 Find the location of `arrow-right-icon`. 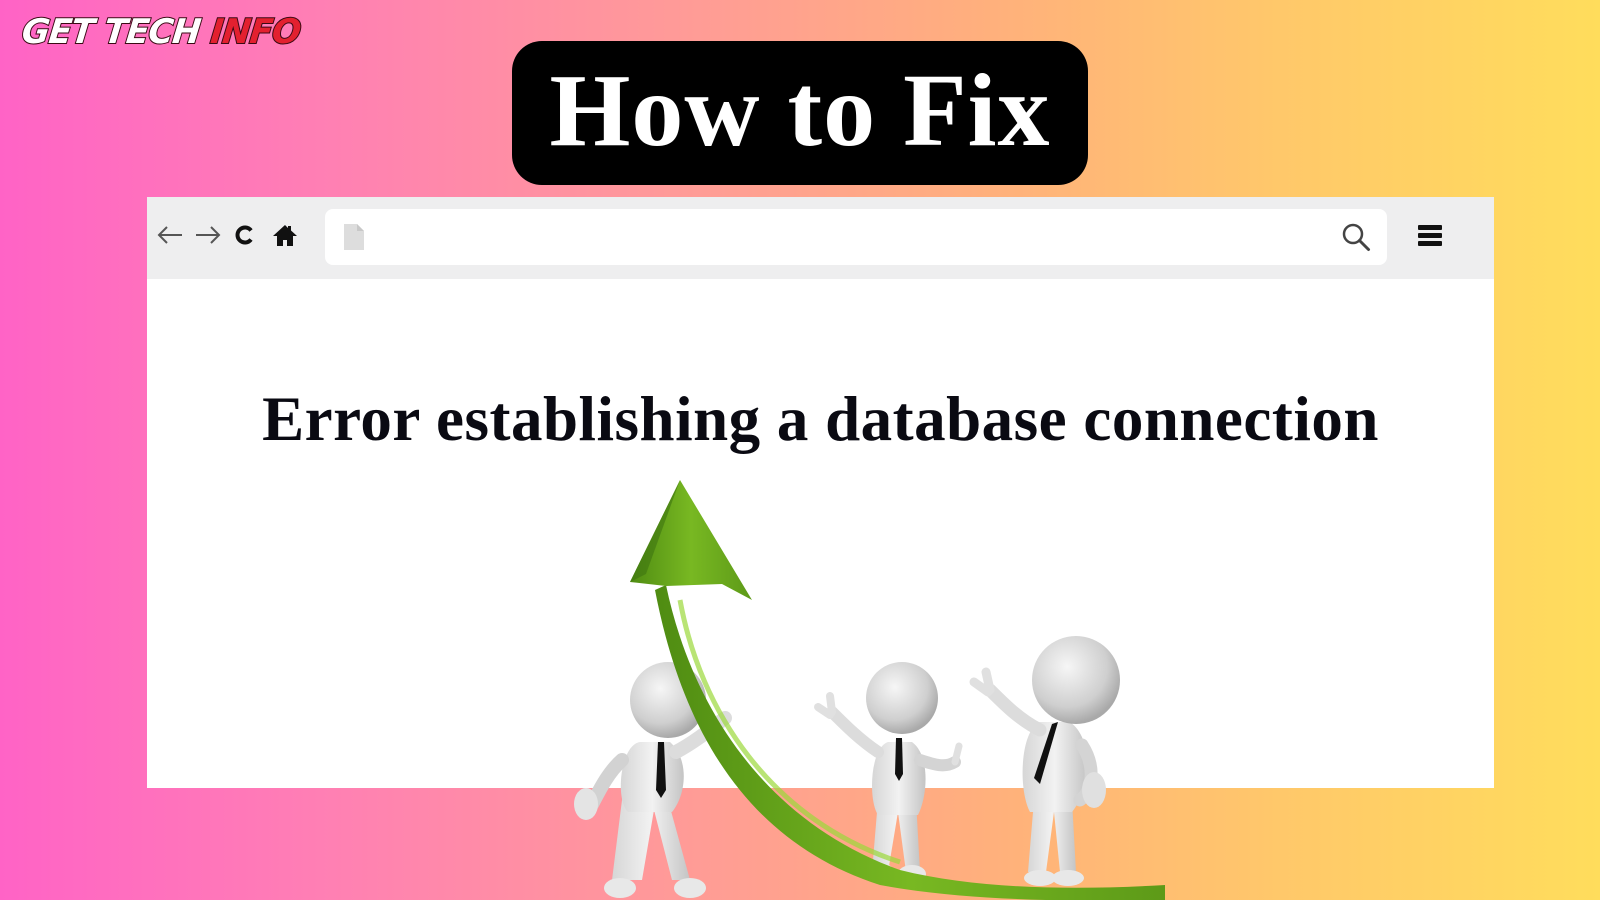

arrow-right-icon is located at coordinates (208, 235).